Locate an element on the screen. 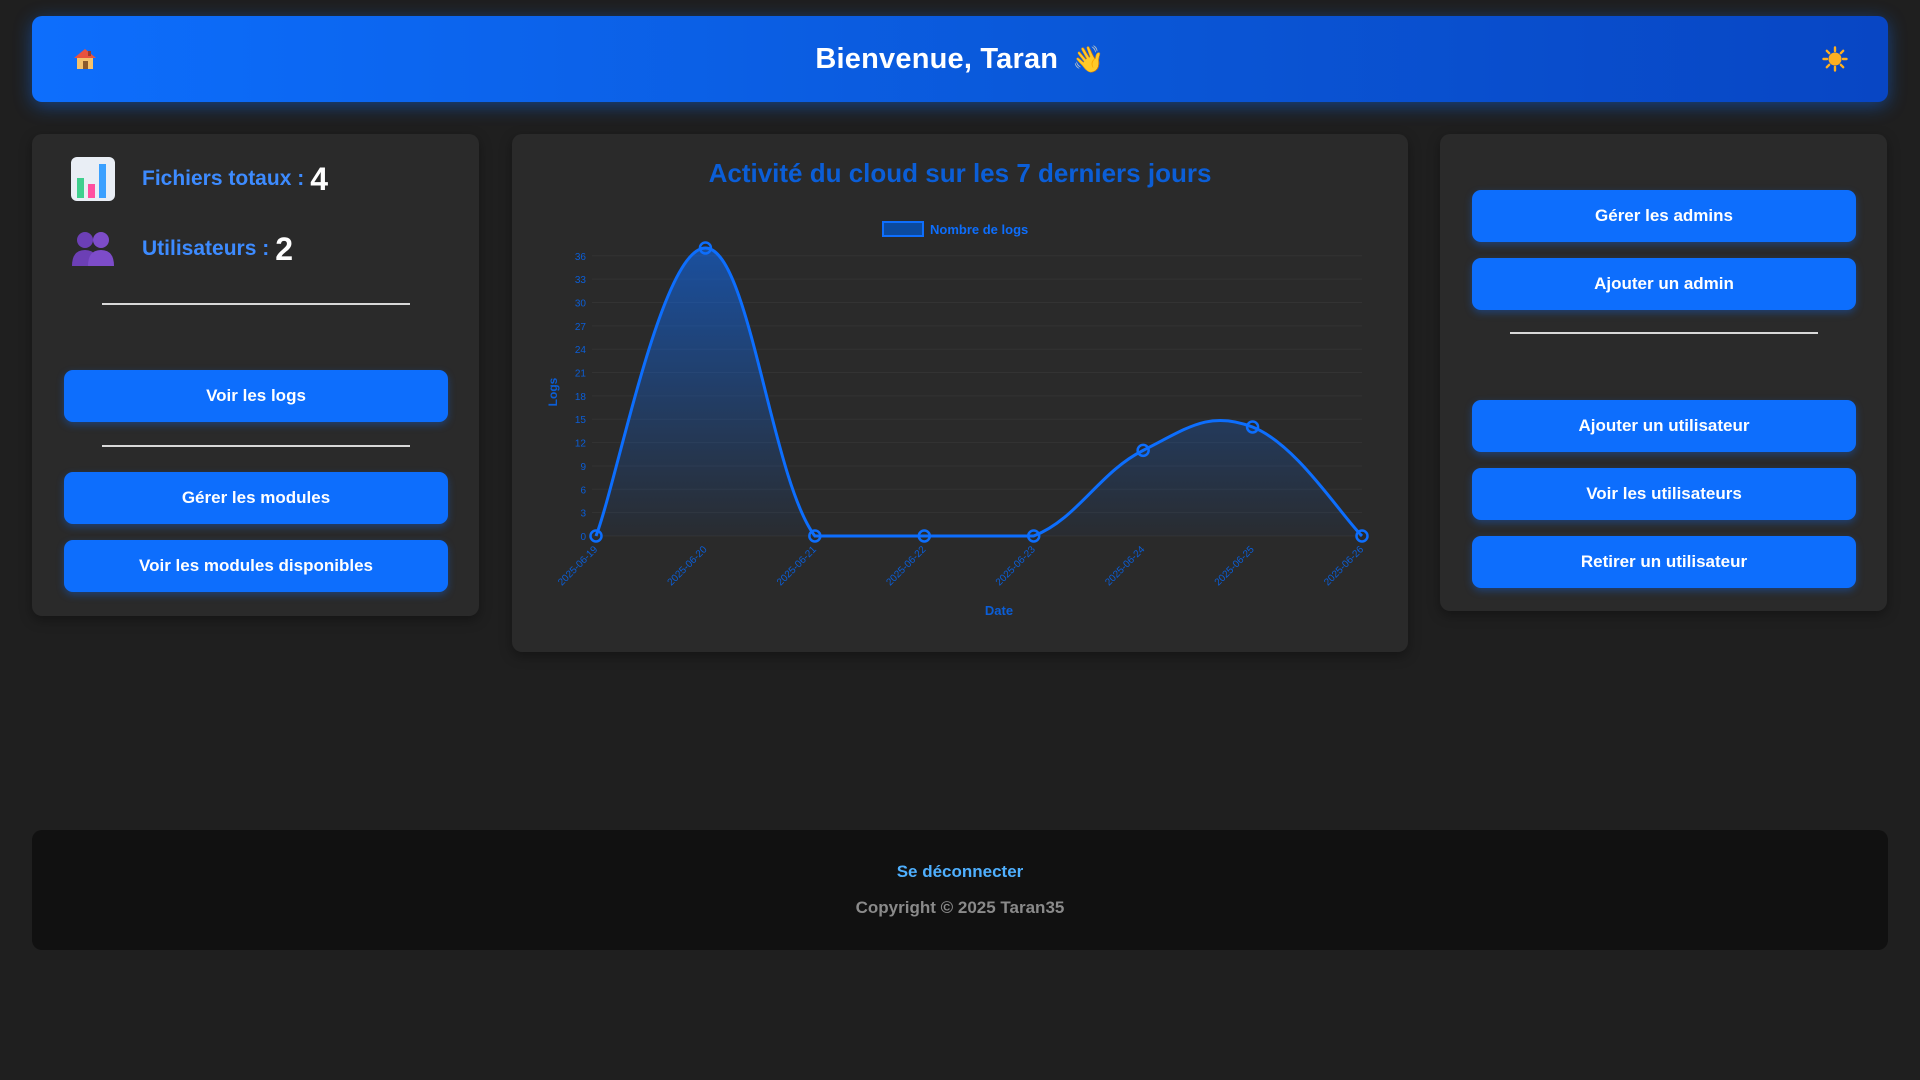 The width and height of the screenshot is (1920, 1080). y-tick-label: 24 is located at coordinates (581, 350).